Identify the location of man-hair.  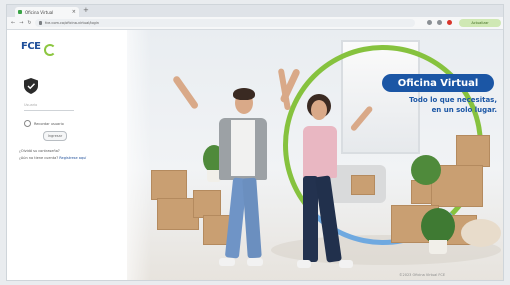
(244, 94).